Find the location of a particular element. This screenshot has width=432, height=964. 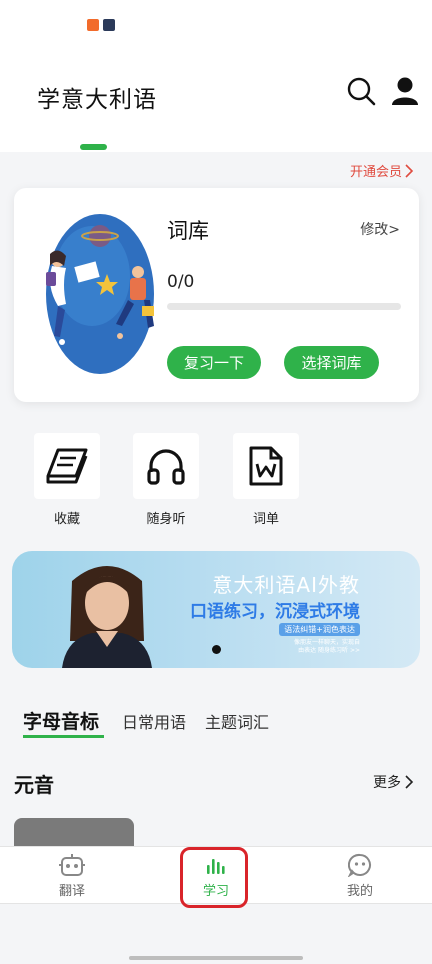

notification-app-icon is located at coordinates (93, 25).